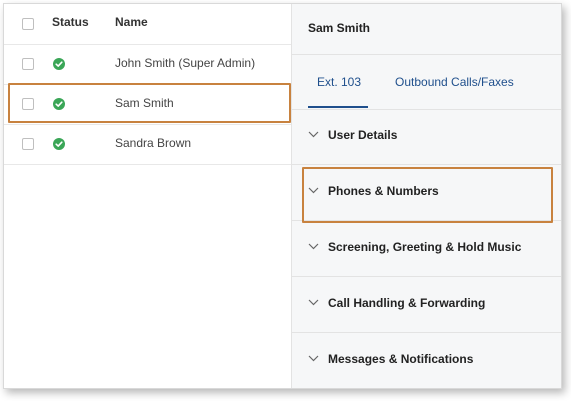 Image resolution: width=571 pixels, height=401 pixels. Describe the element at coordinates (131, 22) in the screenshot. I see `name-column-header: Name` at that location.